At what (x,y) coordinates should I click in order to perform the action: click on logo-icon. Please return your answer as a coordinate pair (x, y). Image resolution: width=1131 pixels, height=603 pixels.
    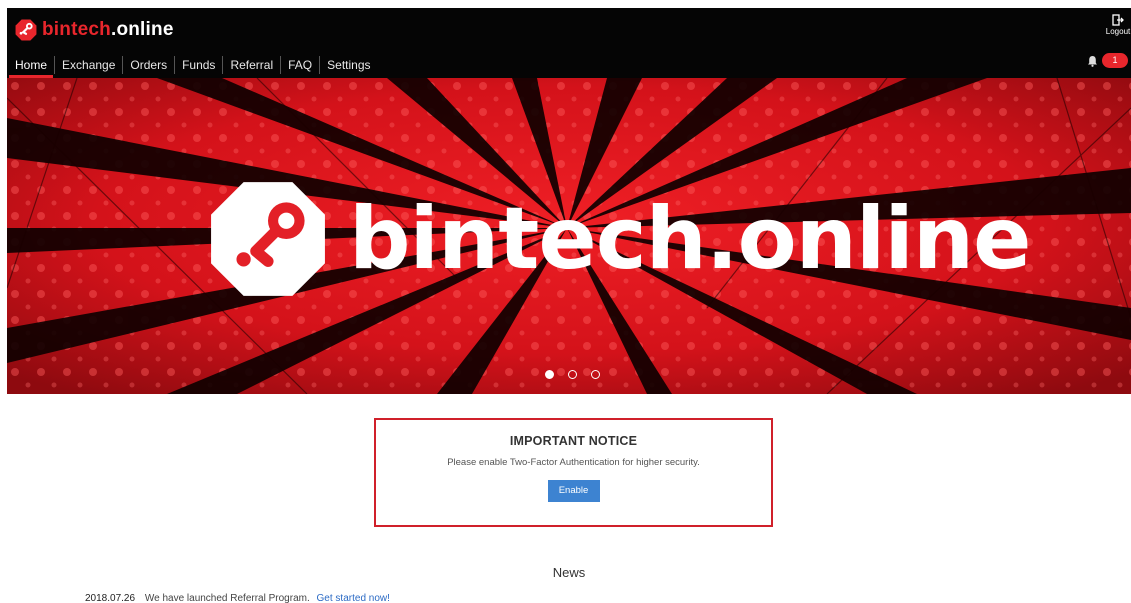
    Looking at the image, I should click on (26, 30).